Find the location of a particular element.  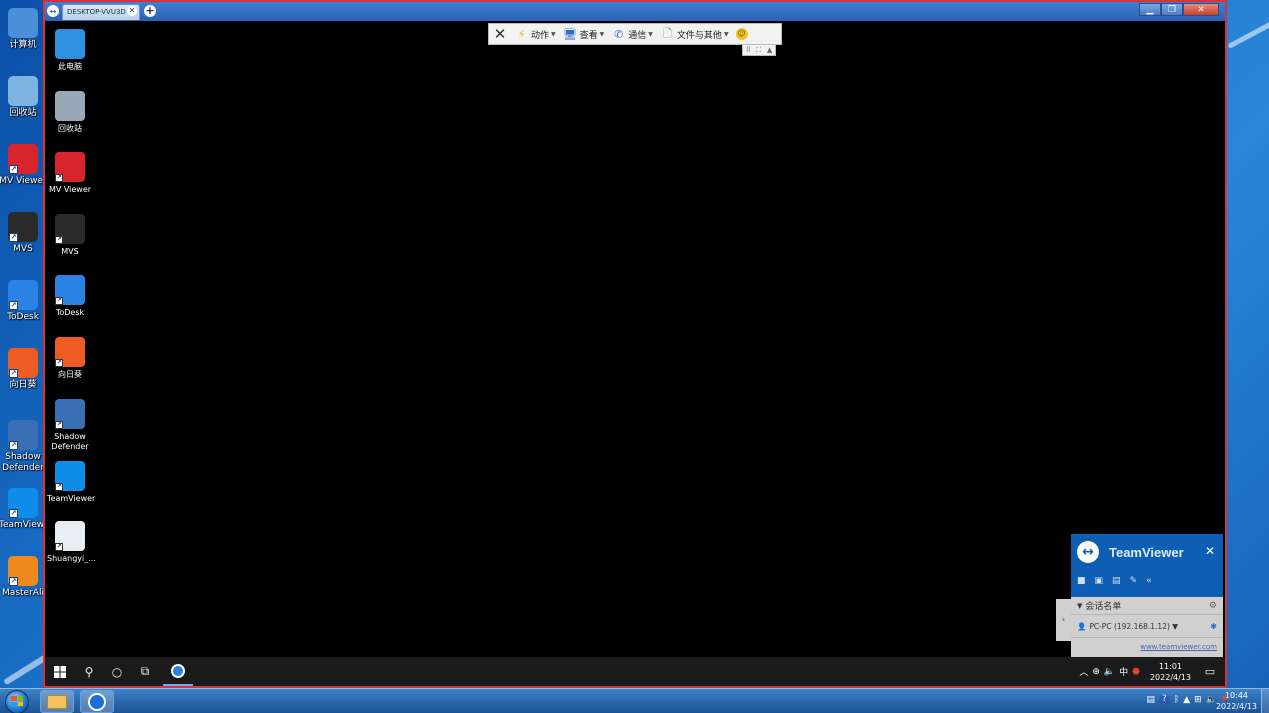

remote-clock-date: 2022/4/13 is located at coordinates (1170, 677).